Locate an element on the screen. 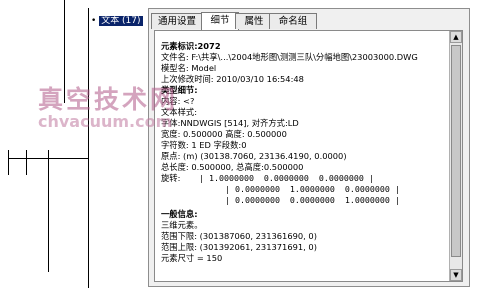  watermark-logo-cn: 真空技术网 is located at coordinates (108, 99).